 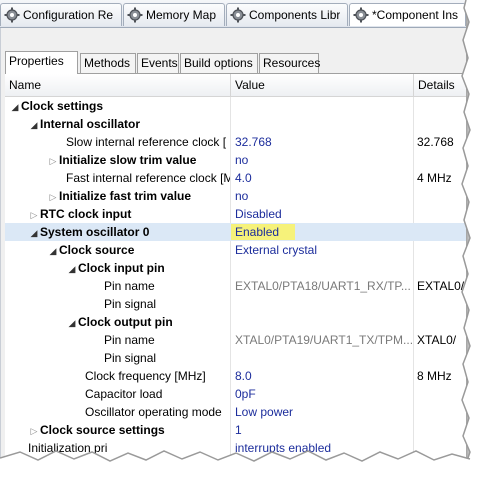 I want to click on tab-configuration-registers: Configuration Re, so click(x=61, y=14).